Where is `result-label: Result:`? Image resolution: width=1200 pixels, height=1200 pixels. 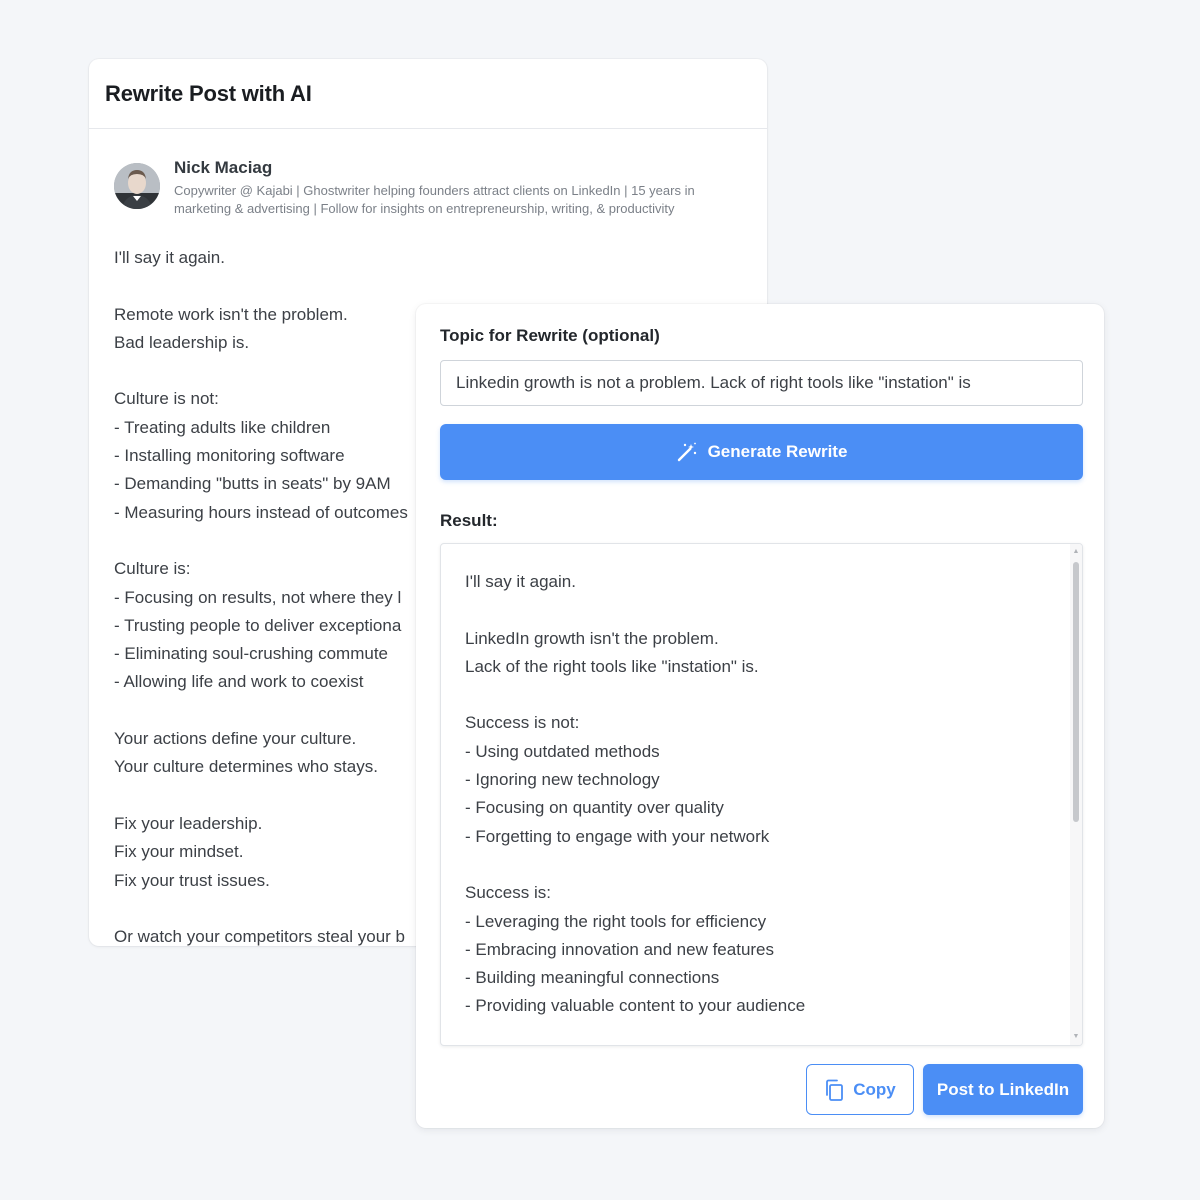 result-label: Result: is located at coordinates (469, 520).